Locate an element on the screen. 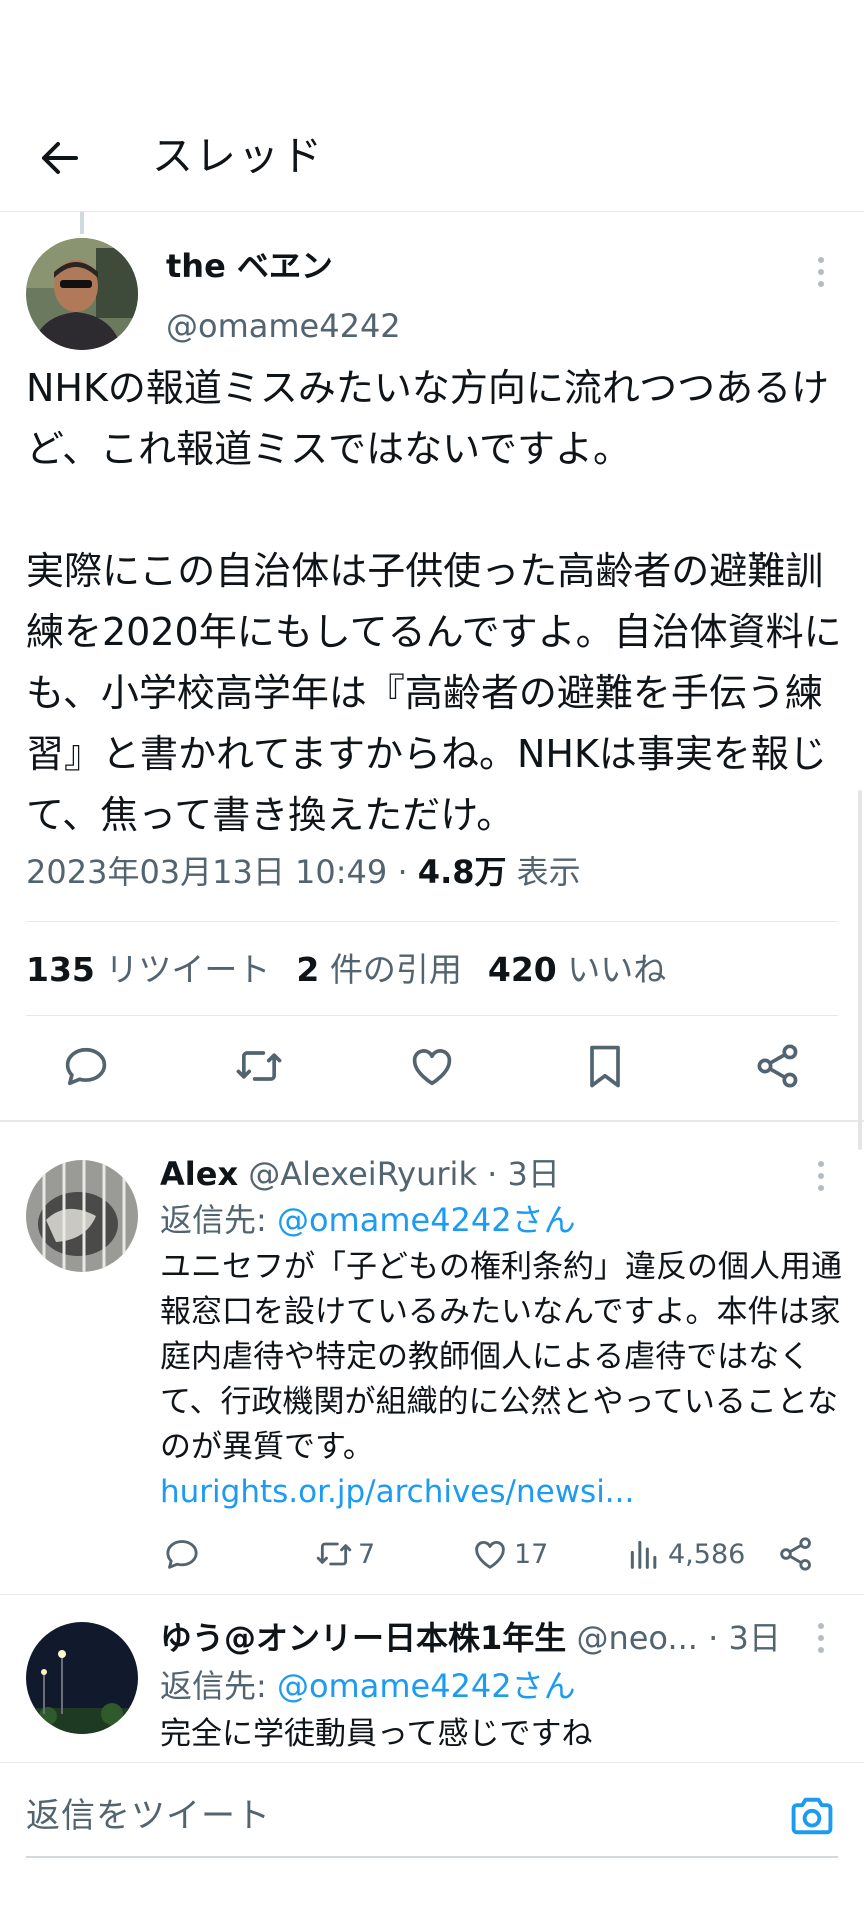  reply-action is located at coordinates (184, 1554).